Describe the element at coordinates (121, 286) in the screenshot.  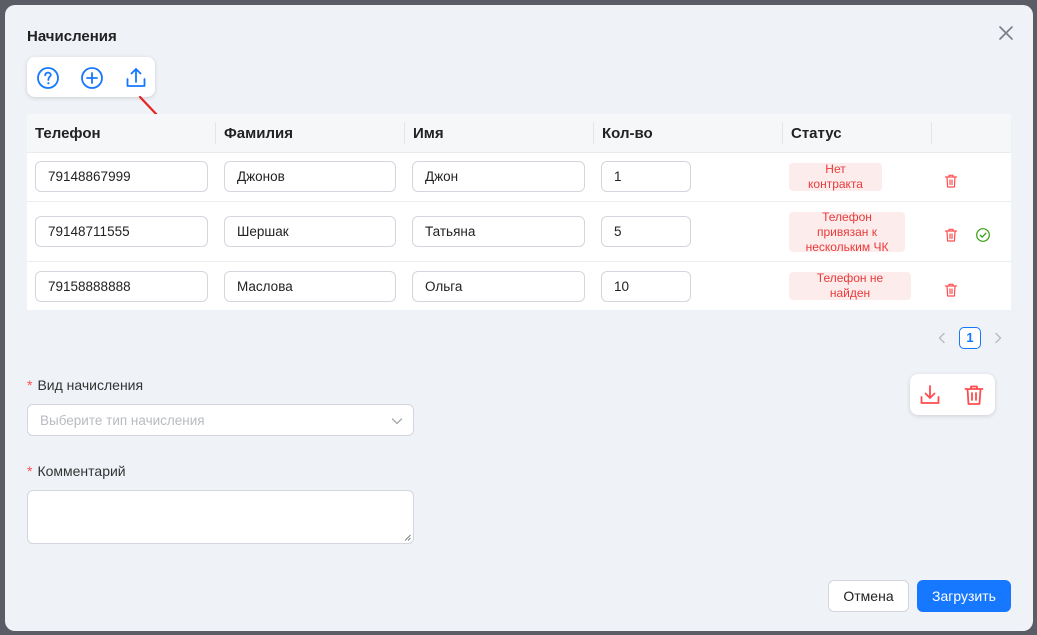
I see `phone-input: 79158888888` at that location.